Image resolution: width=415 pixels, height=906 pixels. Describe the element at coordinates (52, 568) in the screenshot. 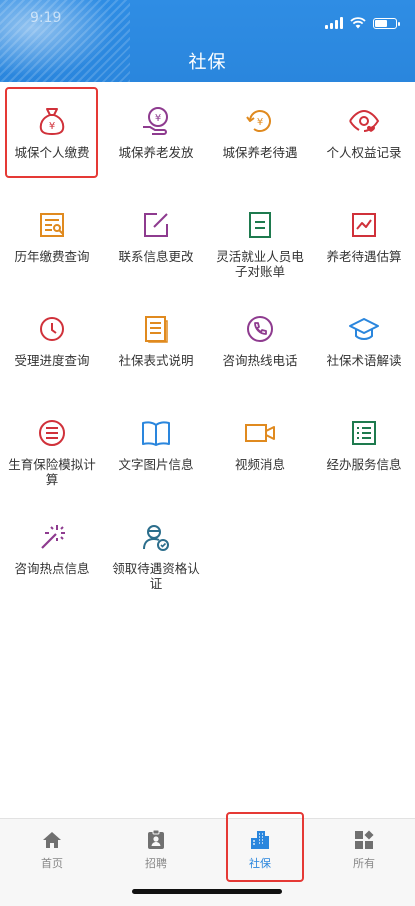

I see `menu-label: 咨询热点信息` at that location.